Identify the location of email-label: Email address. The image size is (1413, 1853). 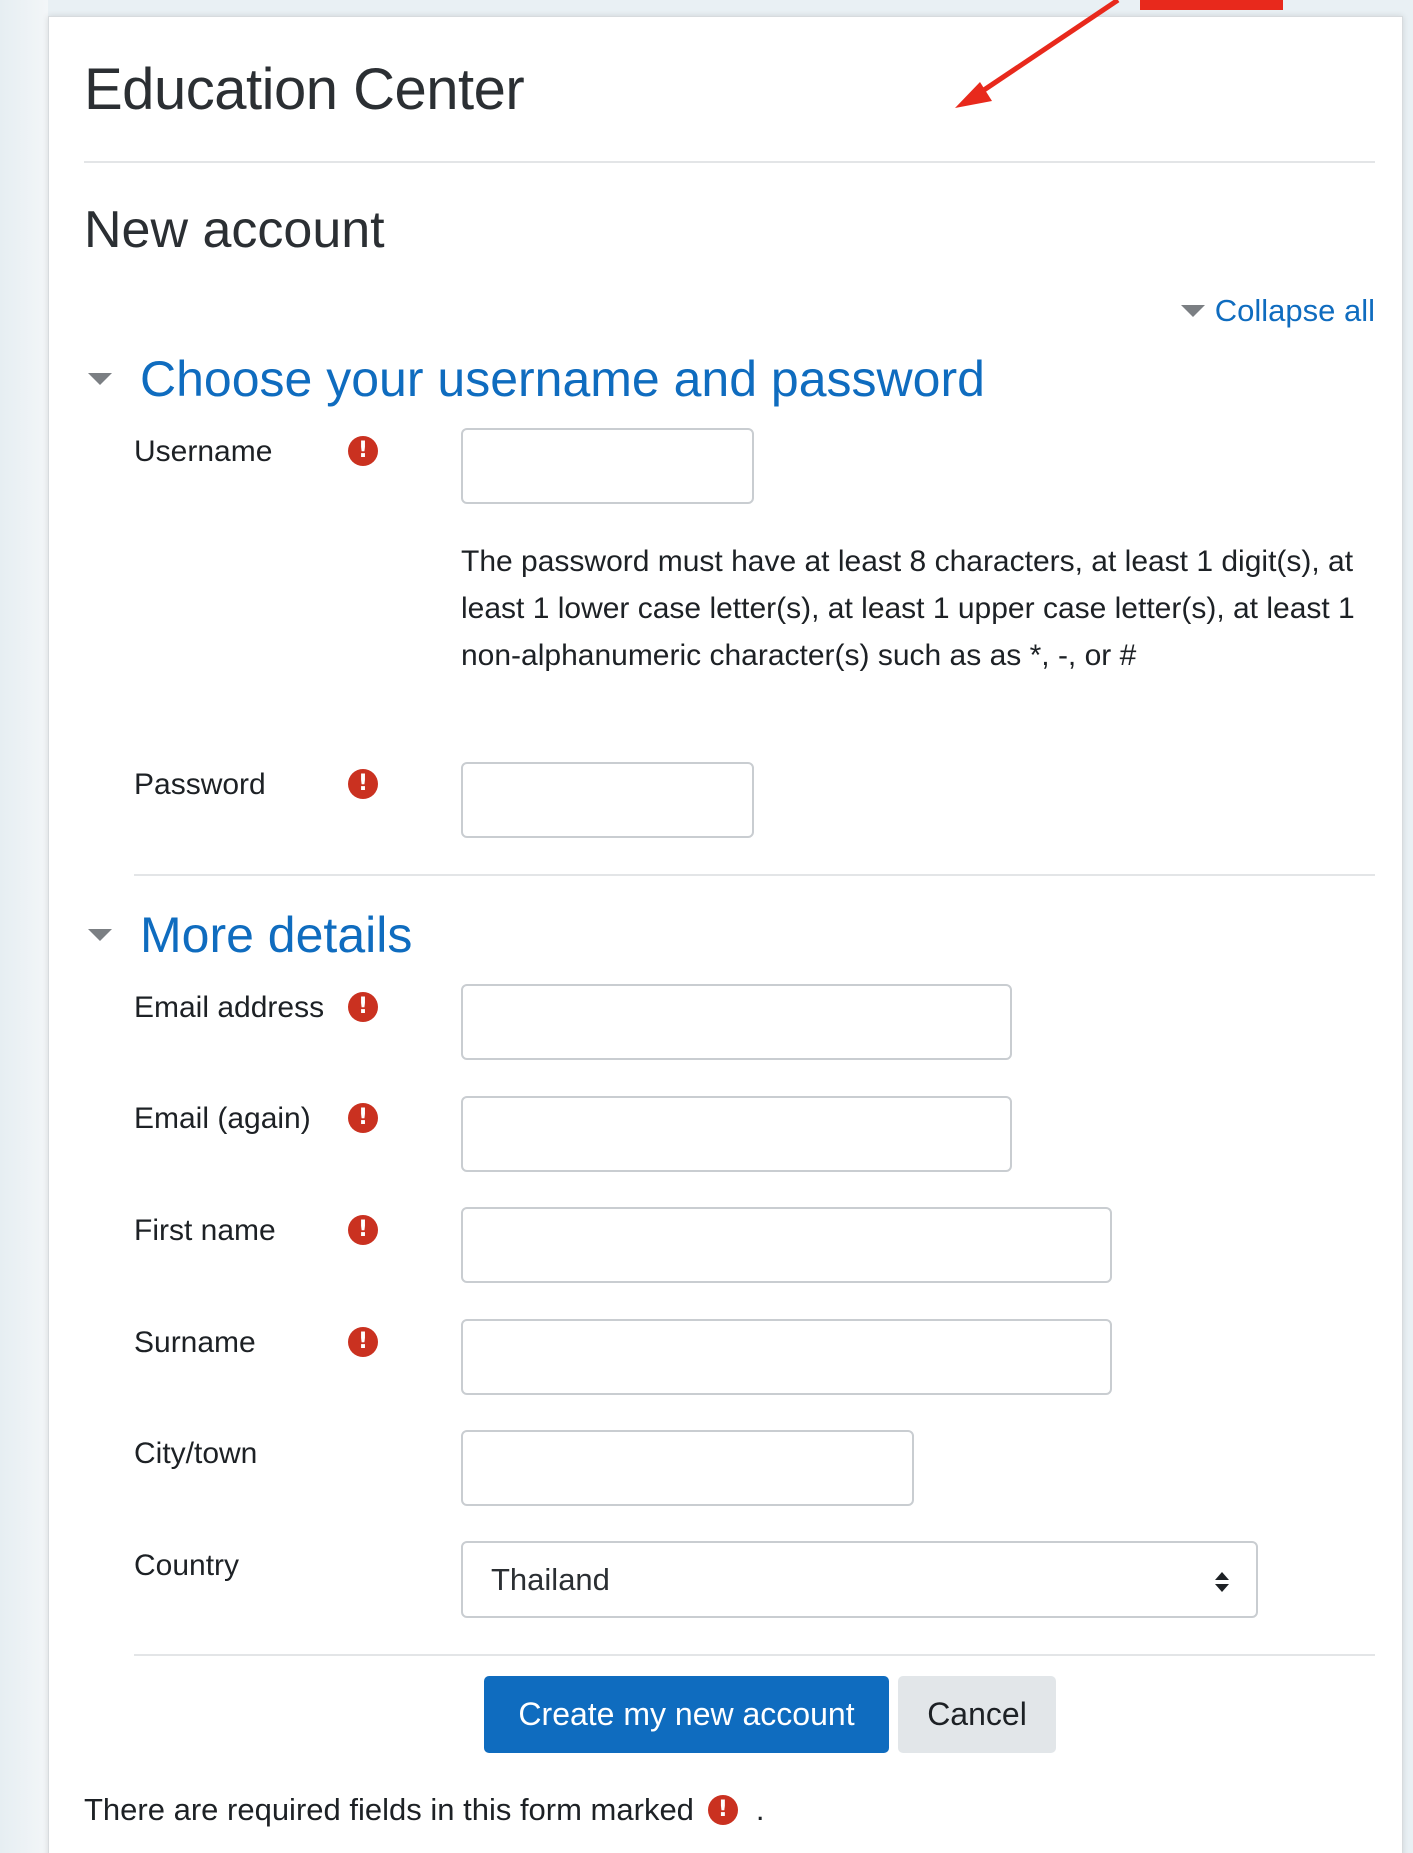
(229, 1007).